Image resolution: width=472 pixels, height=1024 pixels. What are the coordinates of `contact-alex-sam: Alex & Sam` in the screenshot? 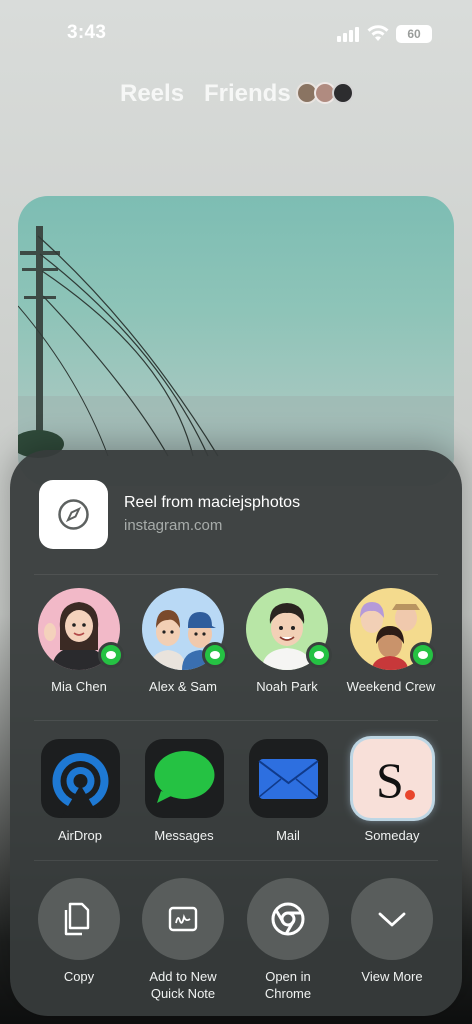 It's located at (183, 641).